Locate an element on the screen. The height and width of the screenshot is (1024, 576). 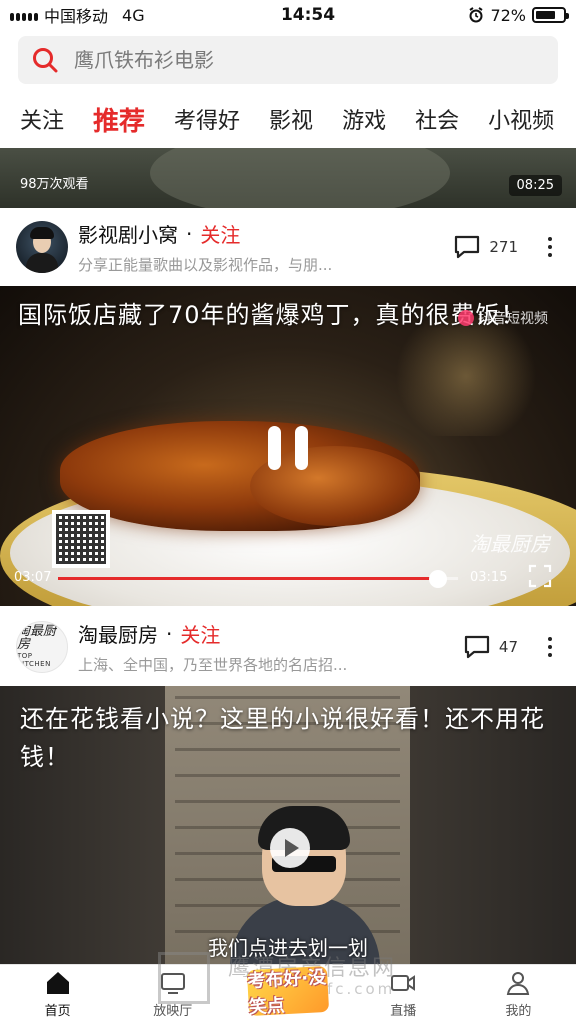
nav-home: 首页 is located at coordinates (57, 994).